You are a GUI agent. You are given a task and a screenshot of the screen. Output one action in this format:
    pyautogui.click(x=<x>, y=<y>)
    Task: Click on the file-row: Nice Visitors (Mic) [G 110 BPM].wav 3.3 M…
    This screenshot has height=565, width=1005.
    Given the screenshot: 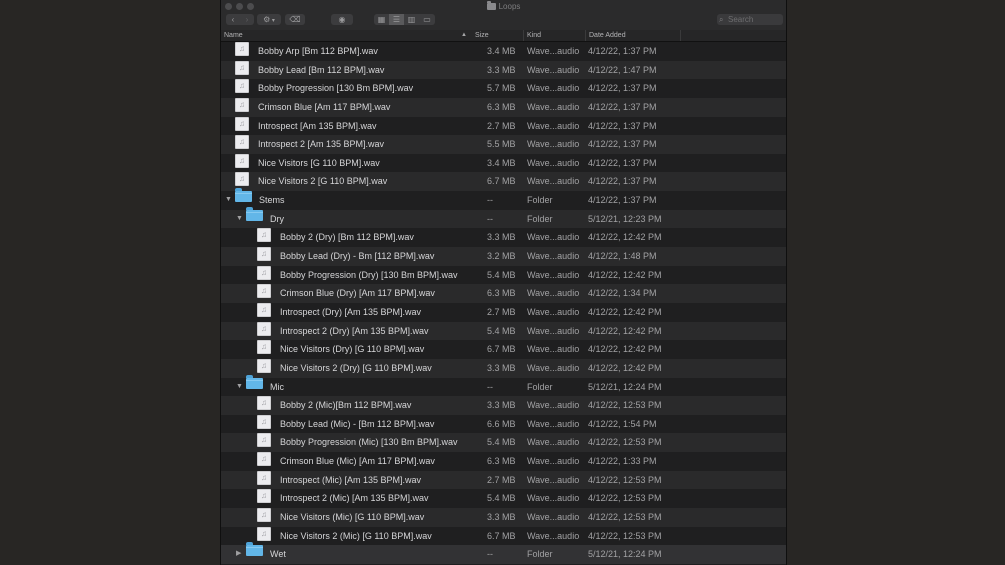 What is the action you would take?
    pyautogui.click(x=503, y=517)
    